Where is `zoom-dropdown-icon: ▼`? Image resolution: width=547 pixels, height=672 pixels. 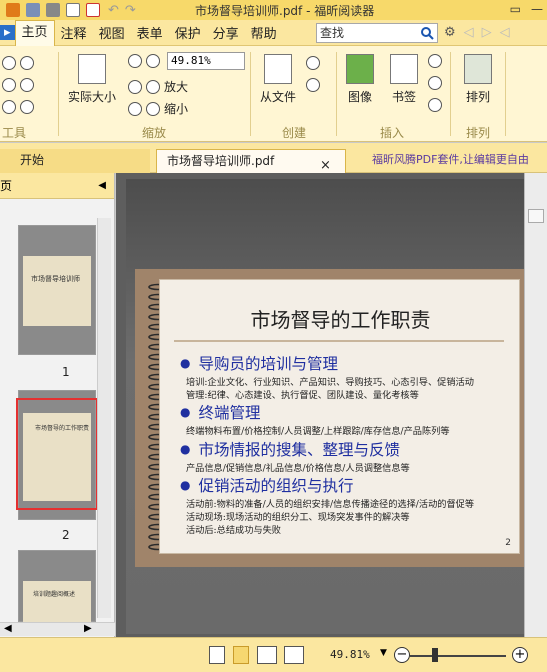
zoom-dropdown-icon: ▼ is located at coordinates (383, 653).